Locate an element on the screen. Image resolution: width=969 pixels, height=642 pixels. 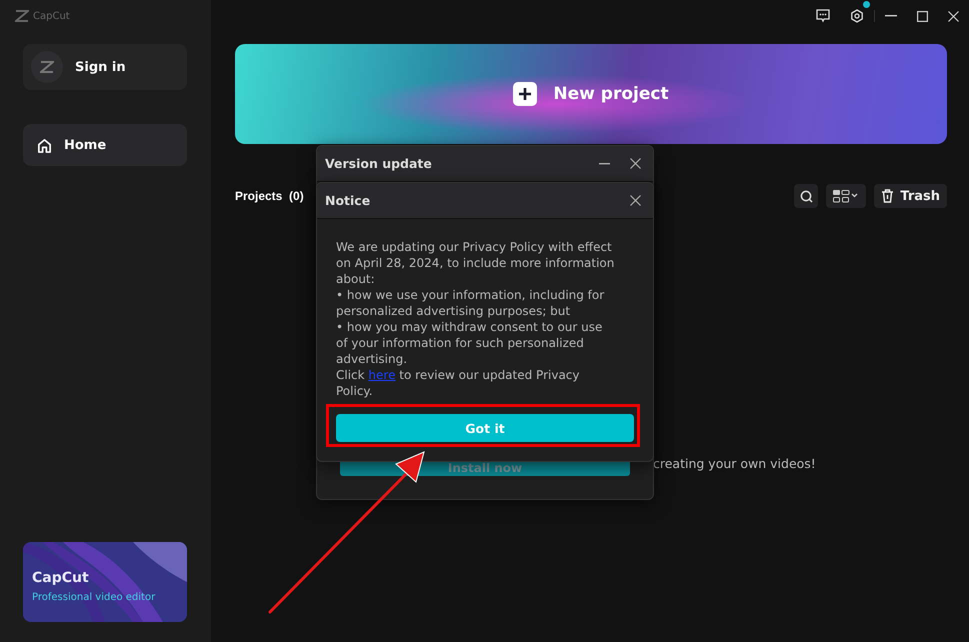
home-icon is located at coordinates (44, 145).